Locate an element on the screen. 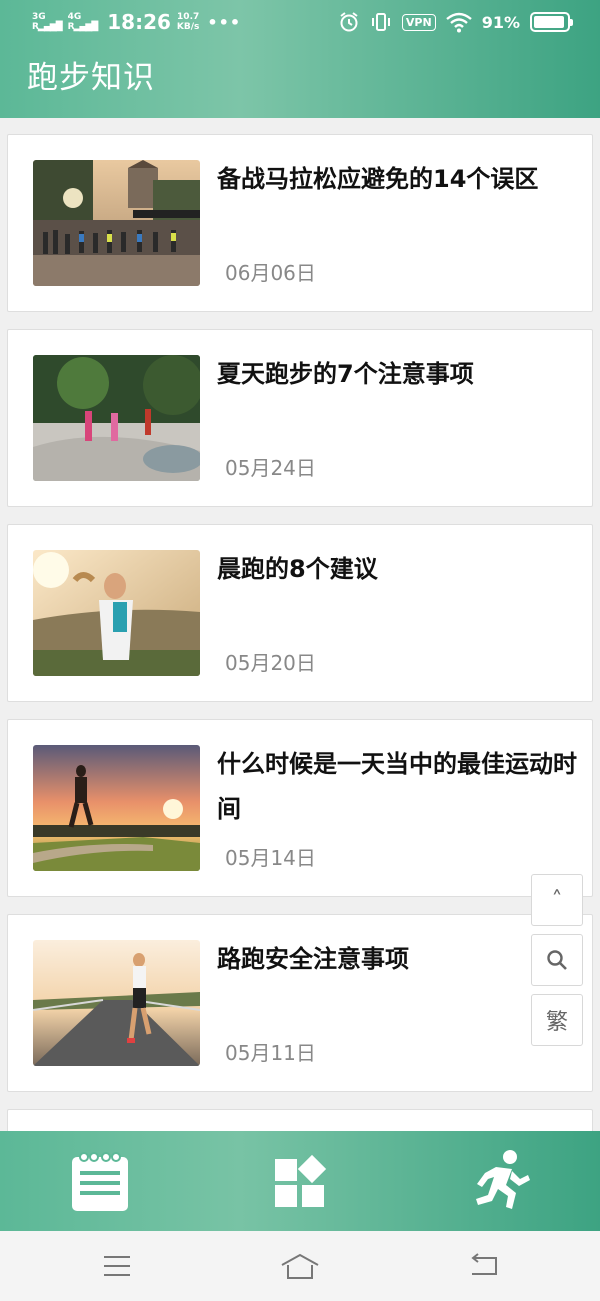 This screenshot has width=600, height=1301. grid-icon is located at coordinates (301, 1180).